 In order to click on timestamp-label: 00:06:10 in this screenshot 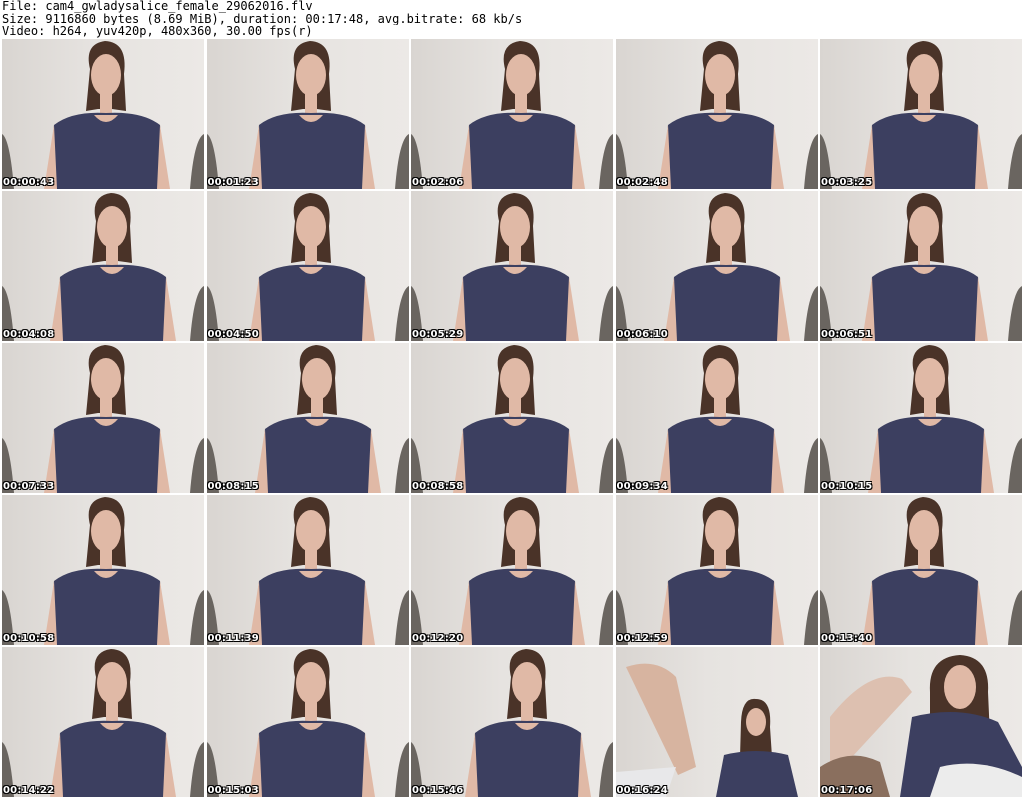, I will do `click(642, 334)`.